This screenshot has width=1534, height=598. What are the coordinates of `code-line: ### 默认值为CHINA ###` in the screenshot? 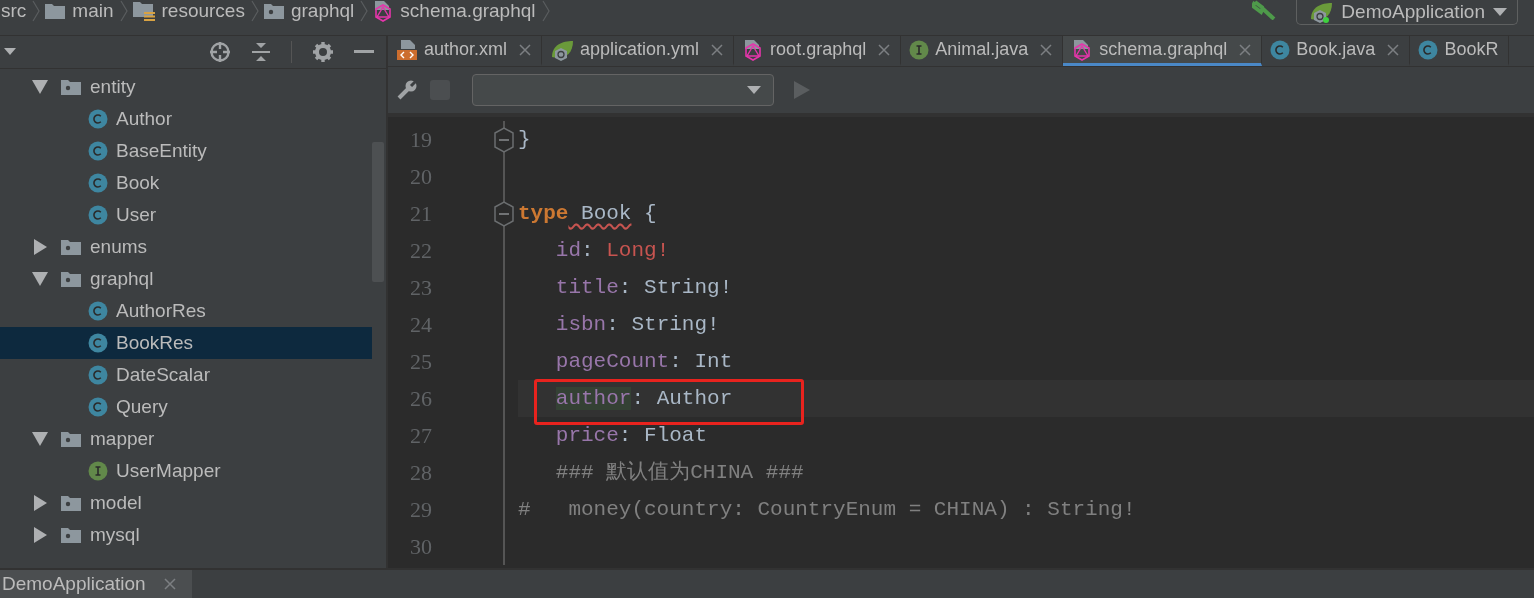 It's located at (679, 472).